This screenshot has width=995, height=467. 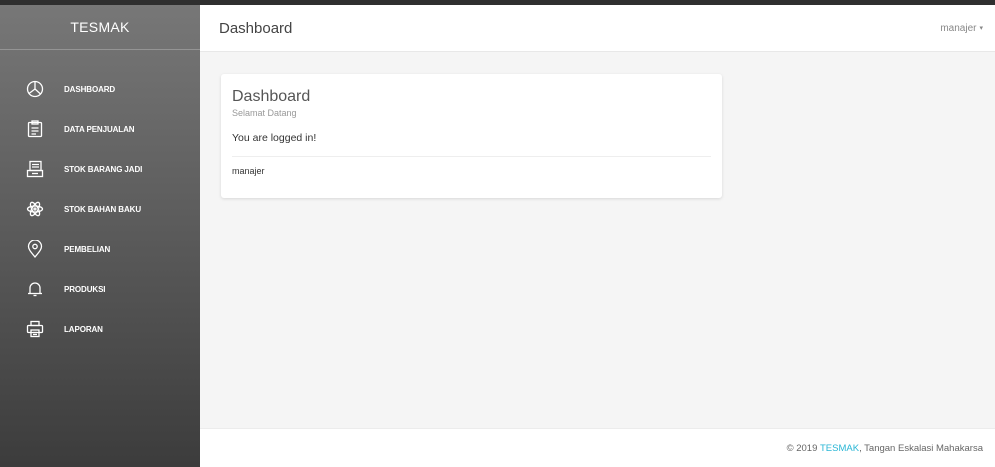 What do you see at coordinates (271, 96) in the screenshot?
I see `card-title: Dashboard` at bounding box center [271, 96].